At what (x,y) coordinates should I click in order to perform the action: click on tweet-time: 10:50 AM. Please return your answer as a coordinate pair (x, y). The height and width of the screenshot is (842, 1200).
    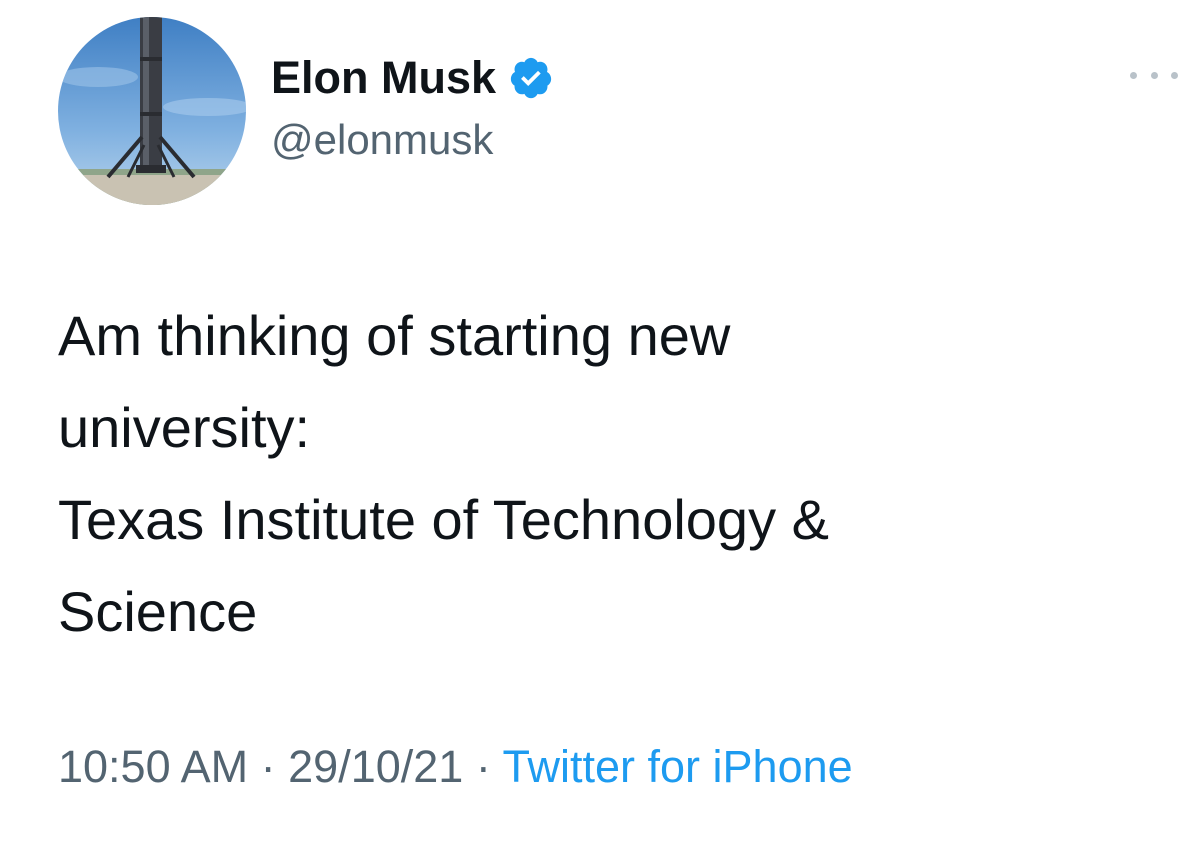
    Looking at the image, I should click on (153, 766).